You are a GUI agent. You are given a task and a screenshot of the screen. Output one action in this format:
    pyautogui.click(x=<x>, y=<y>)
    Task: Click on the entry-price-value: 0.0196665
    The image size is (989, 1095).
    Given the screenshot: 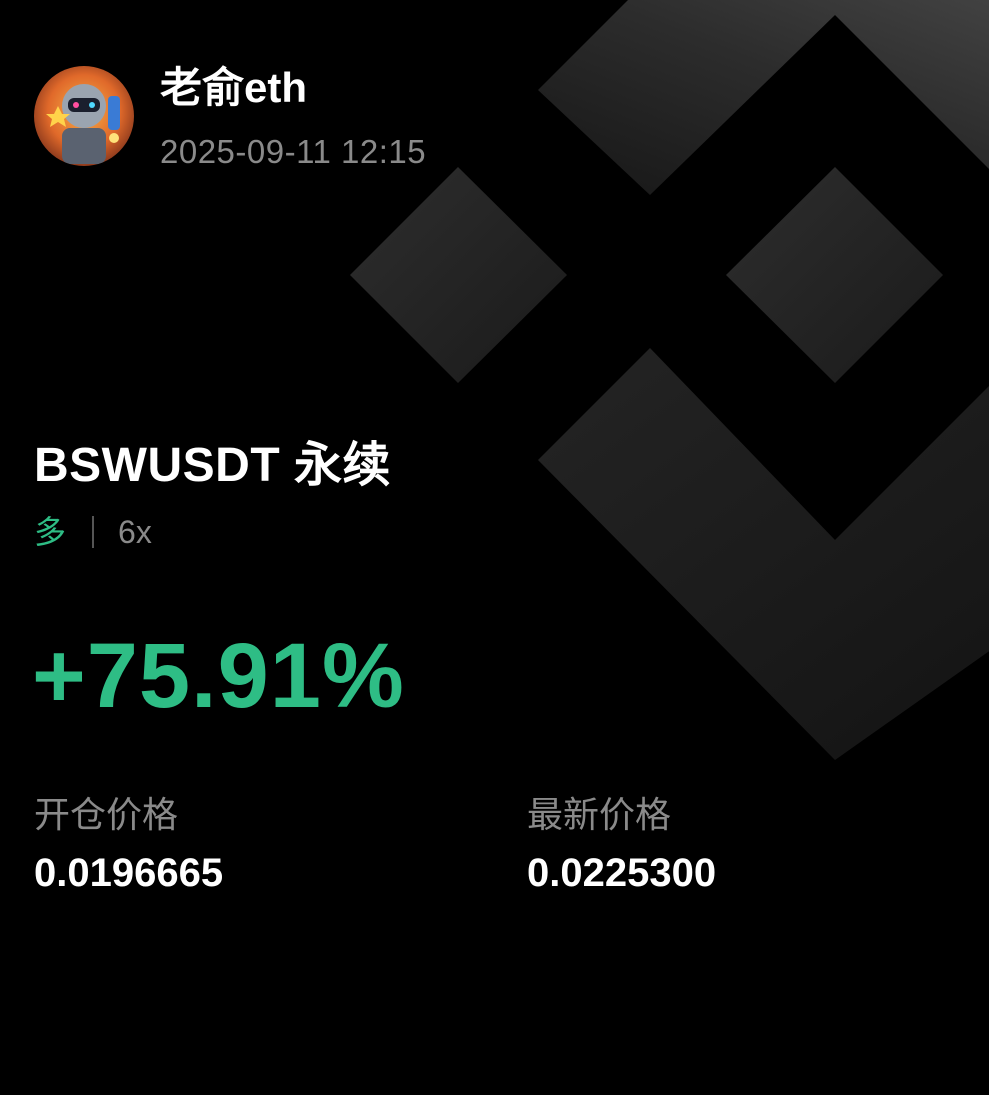 What is the action you would take?
    pyautogui.click(x=129, y=873)
    